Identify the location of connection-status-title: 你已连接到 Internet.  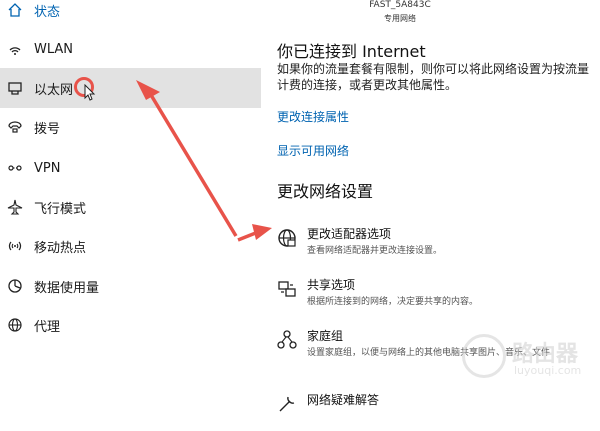
(351, 51).